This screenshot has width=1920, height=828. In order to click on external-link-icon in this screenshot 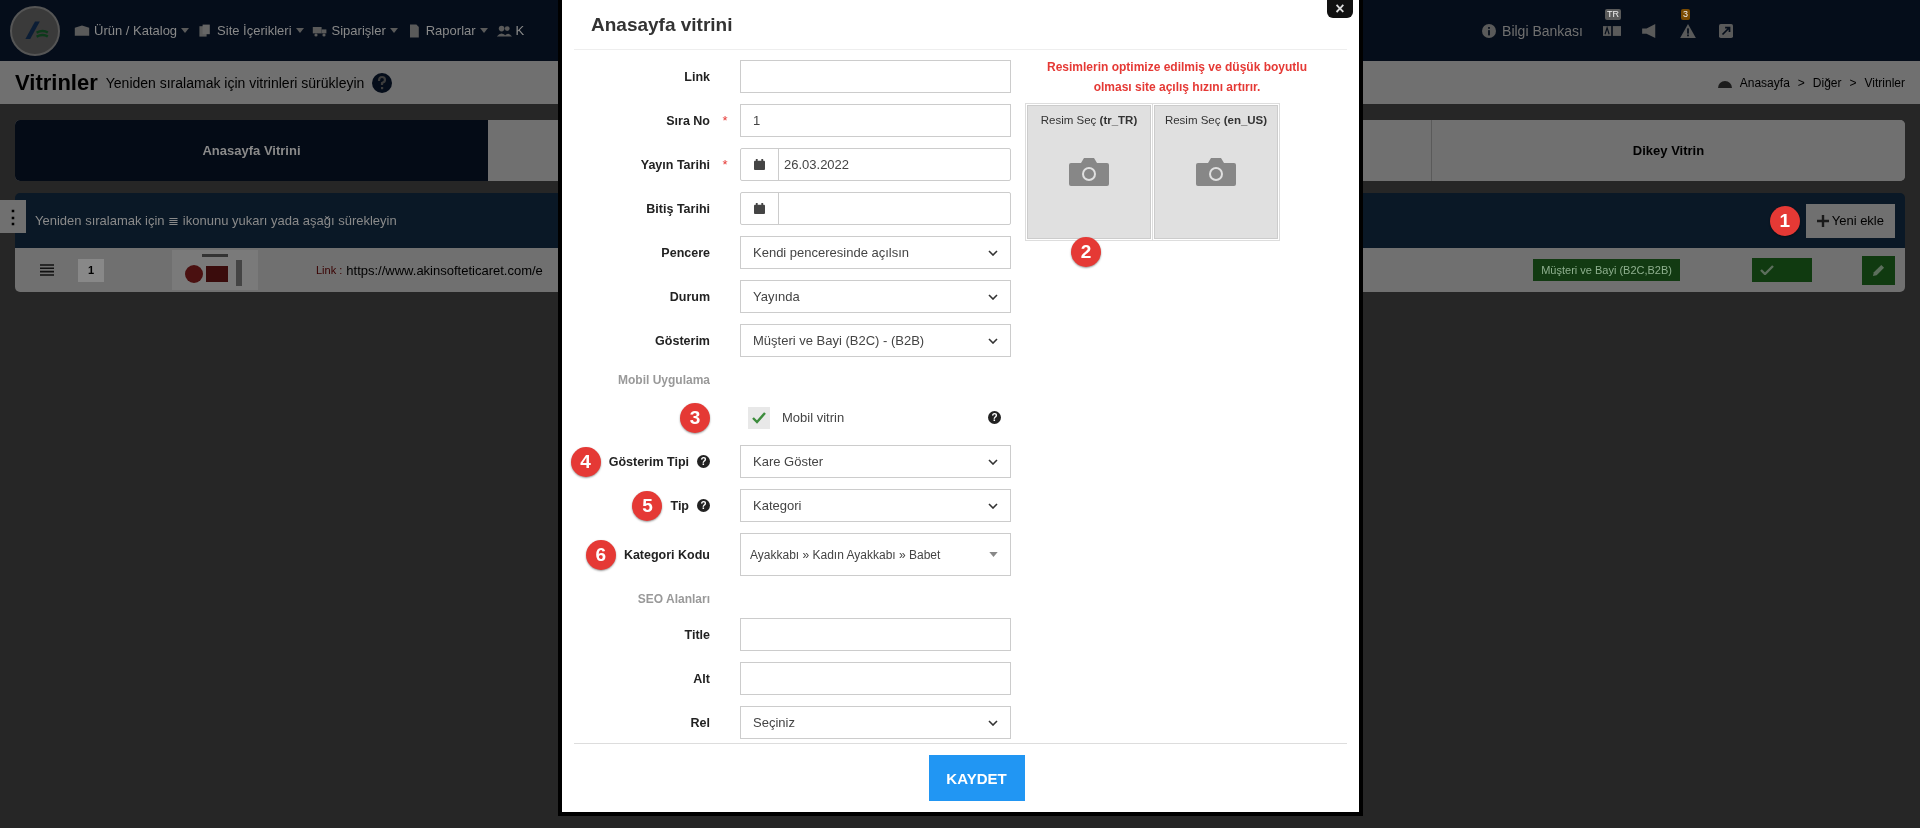, I will do `click(1726, 30)`.